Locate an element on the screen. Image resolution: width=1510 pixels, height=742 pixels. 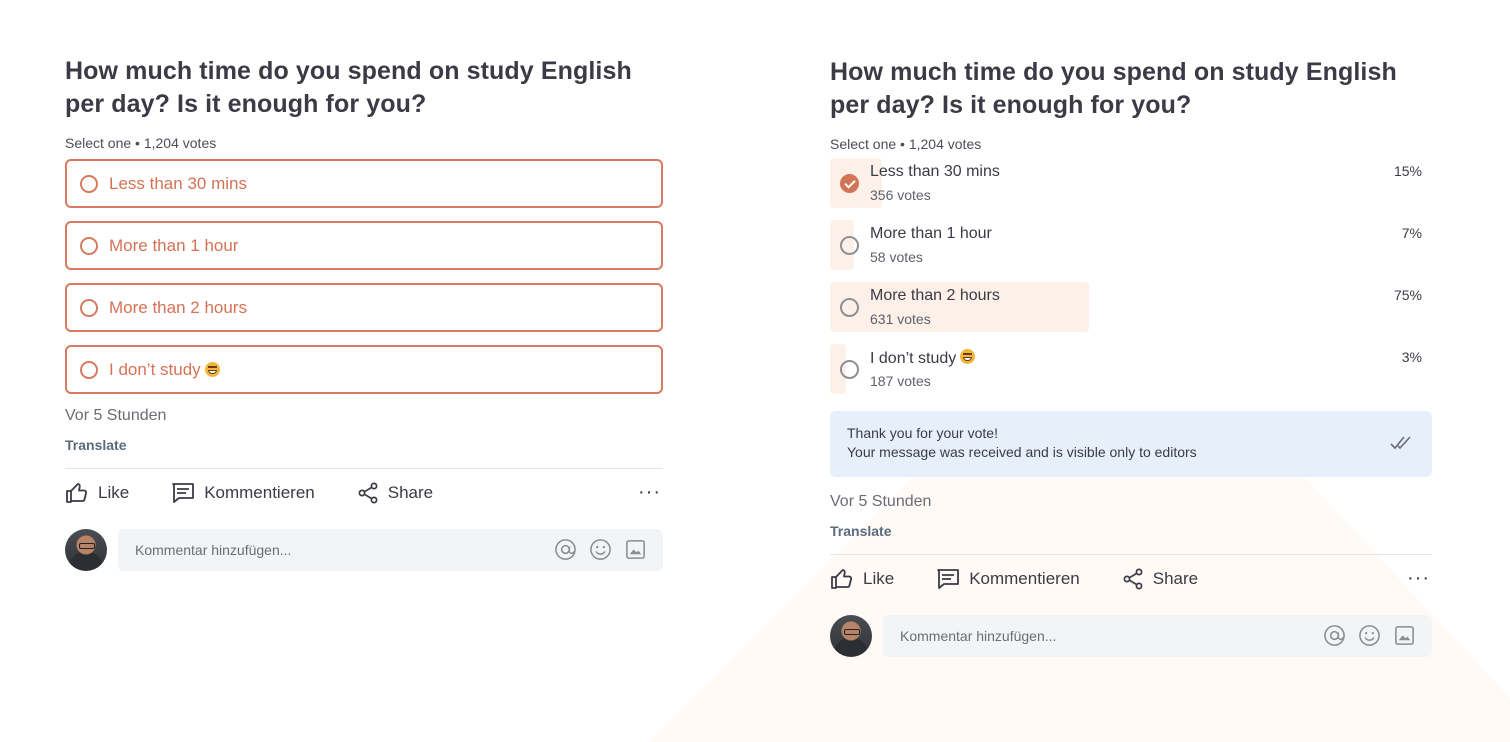
poll-option: More than 2 hours is located at coordinates (364, 307).